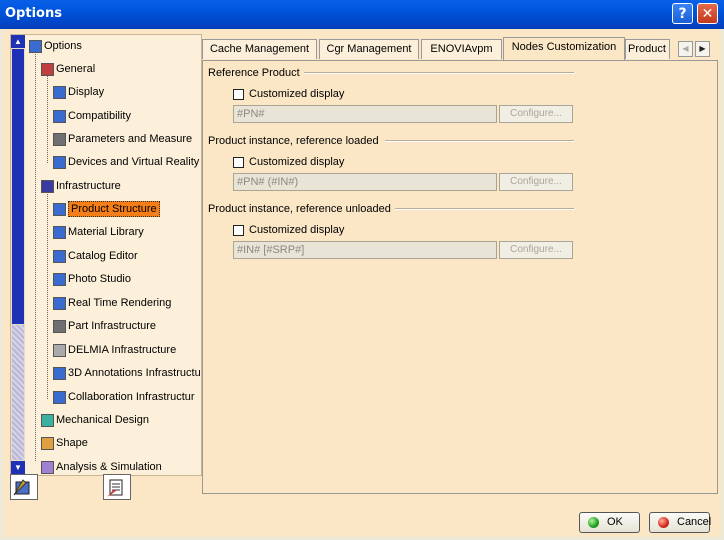 The width and height of the screenshot is (724, 540). What do you see at coordinates (254, 73) in the screenshot?
I see `group-title-reference-product: Reference Product` at bounding box center [254, 73].